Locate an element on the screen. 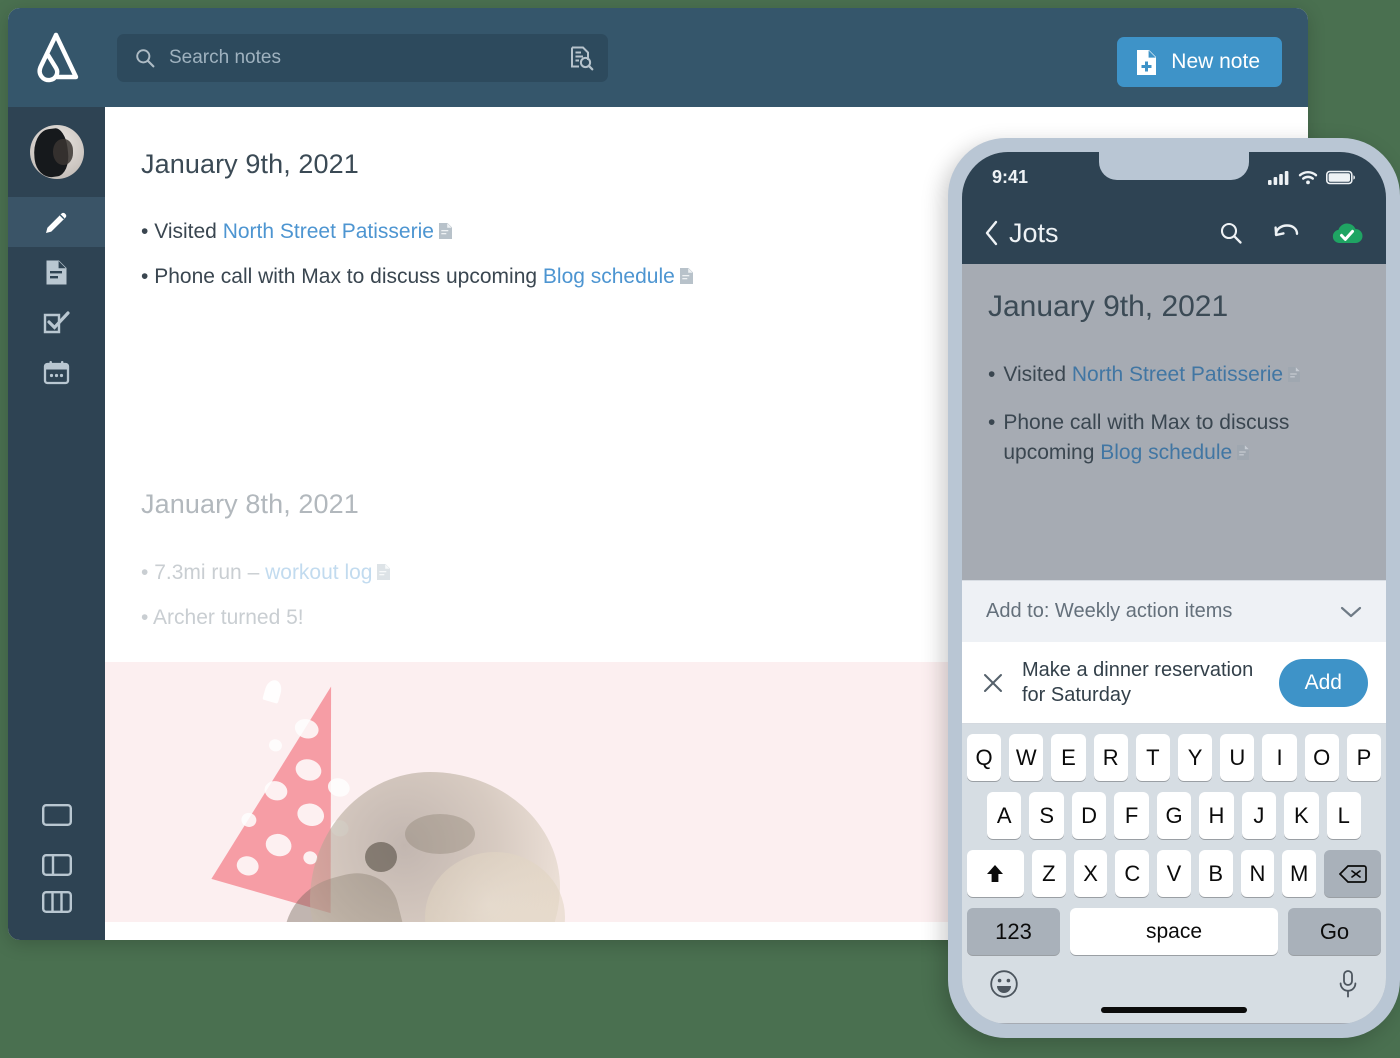 This screenshot has height=1058, width=1400. note-link: workout log is located at coordinates (318, 572).